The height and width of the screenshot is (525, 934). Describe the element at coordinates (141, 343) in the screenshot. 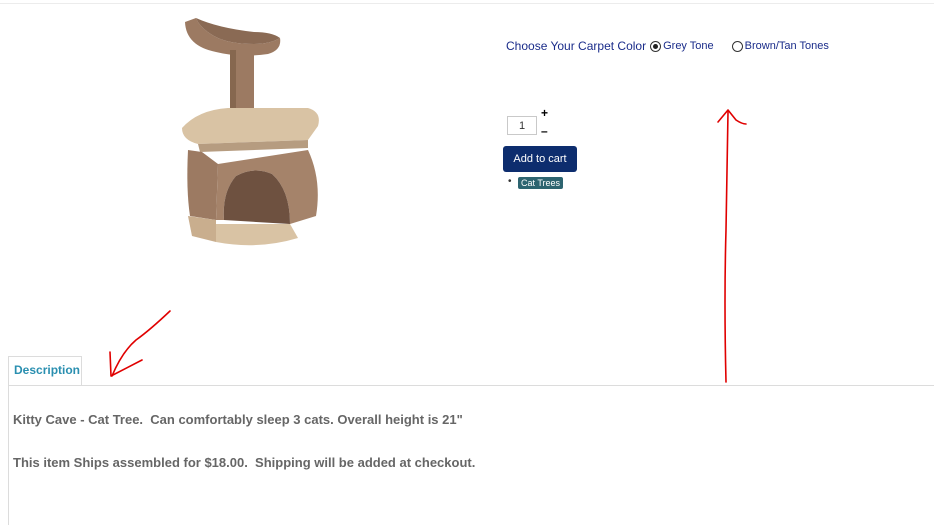

I see `annotation-arrow-down-left` at that location.